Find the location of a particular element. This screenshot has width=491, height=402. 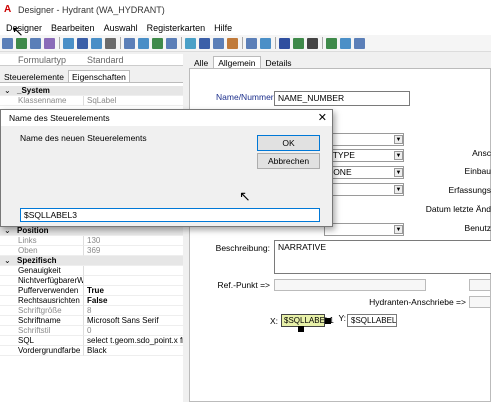

combo-zone: ZONE is located at coordinates (364, 172).